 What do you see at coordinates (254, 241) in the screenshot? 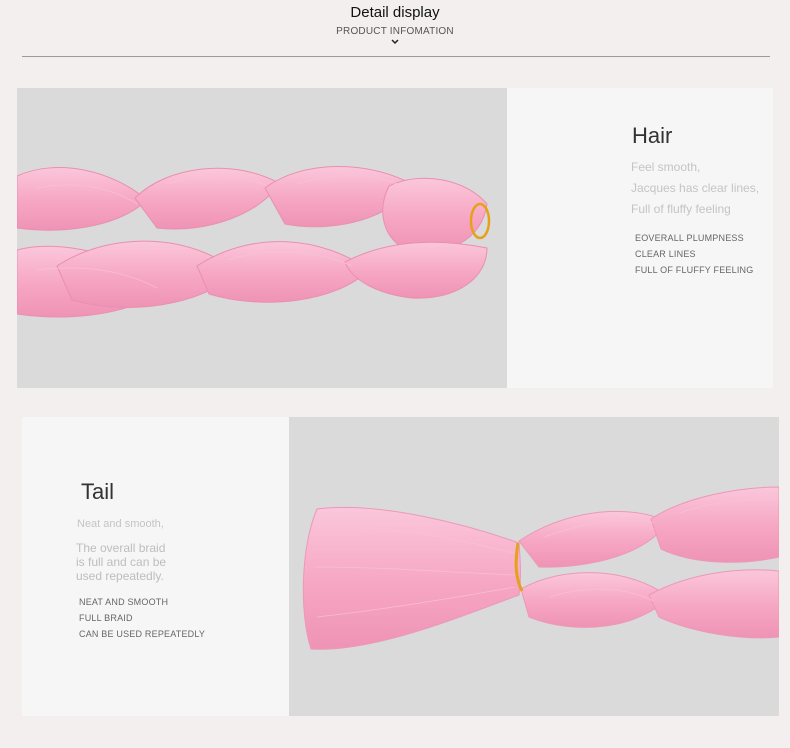
I see `braid-image` at bounding box center [254, 241].